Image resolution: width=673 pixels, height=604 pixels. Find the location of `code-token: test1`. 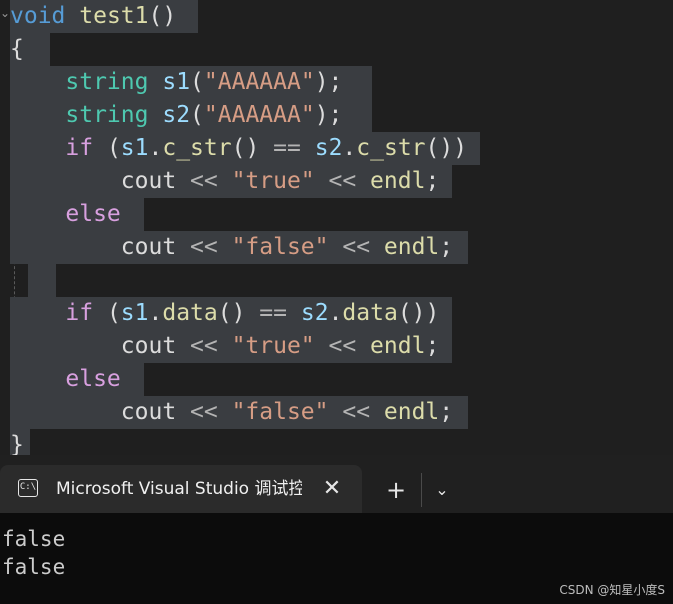

code-token: test1 is located at coordinates (114, 16).